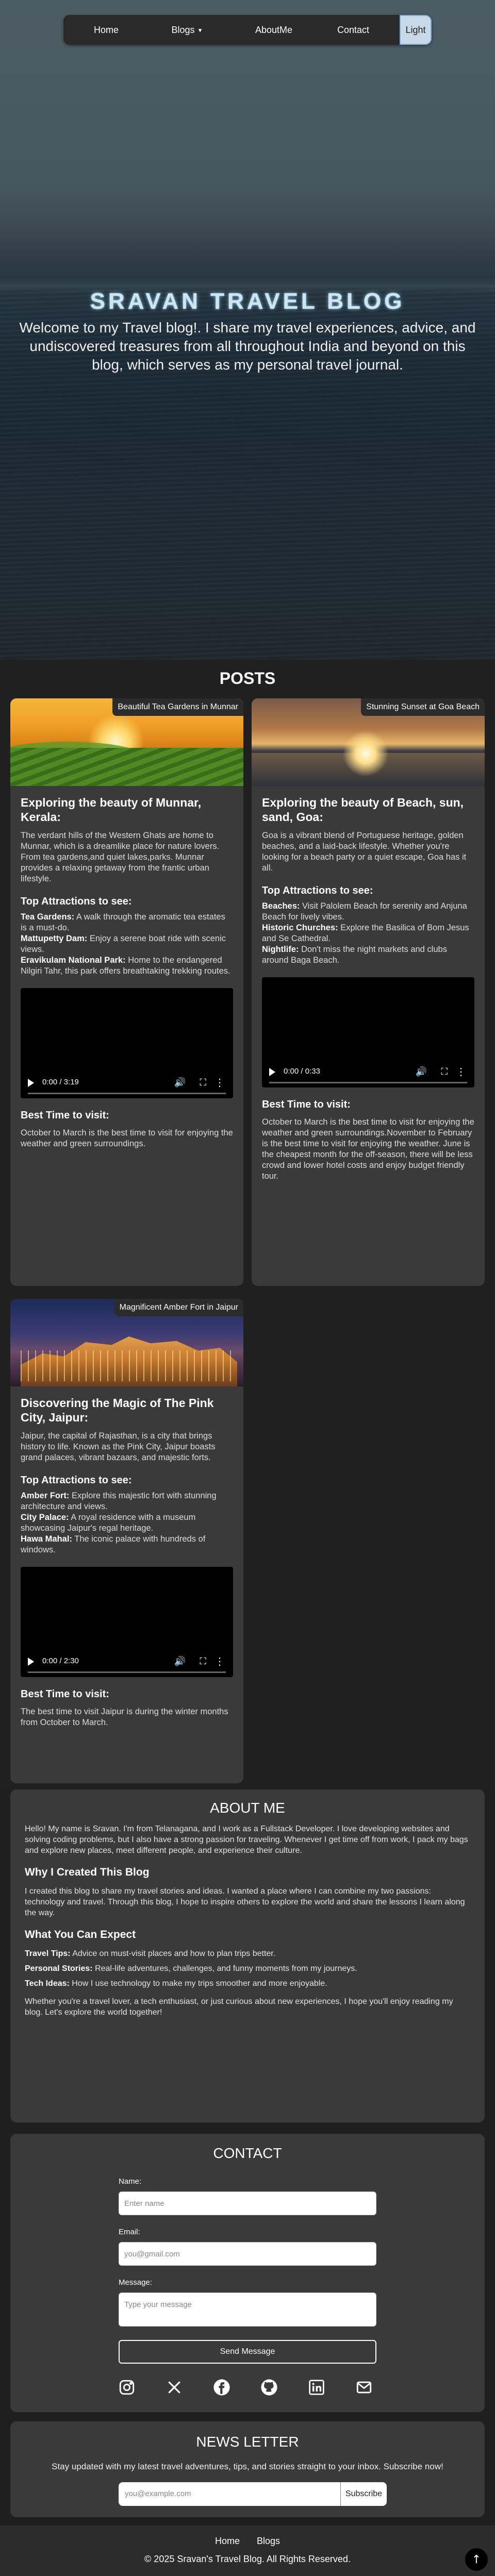 The image size is (495, 2576). I want to click on top-navbar: Home Blogs ▼ AboutMe Contact Light, so click(247, 30).